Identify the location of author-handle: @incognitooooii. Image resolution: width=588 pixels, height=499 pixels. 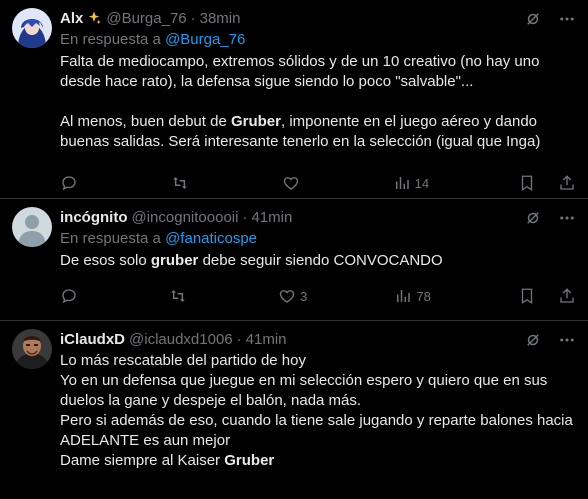
(185, 217).